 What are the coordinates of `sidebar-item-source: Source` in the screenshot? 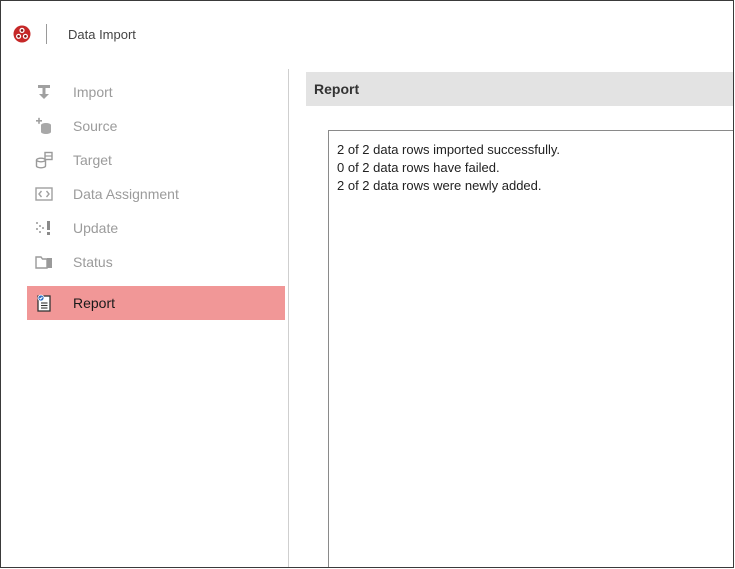 It's located at (156, 126).